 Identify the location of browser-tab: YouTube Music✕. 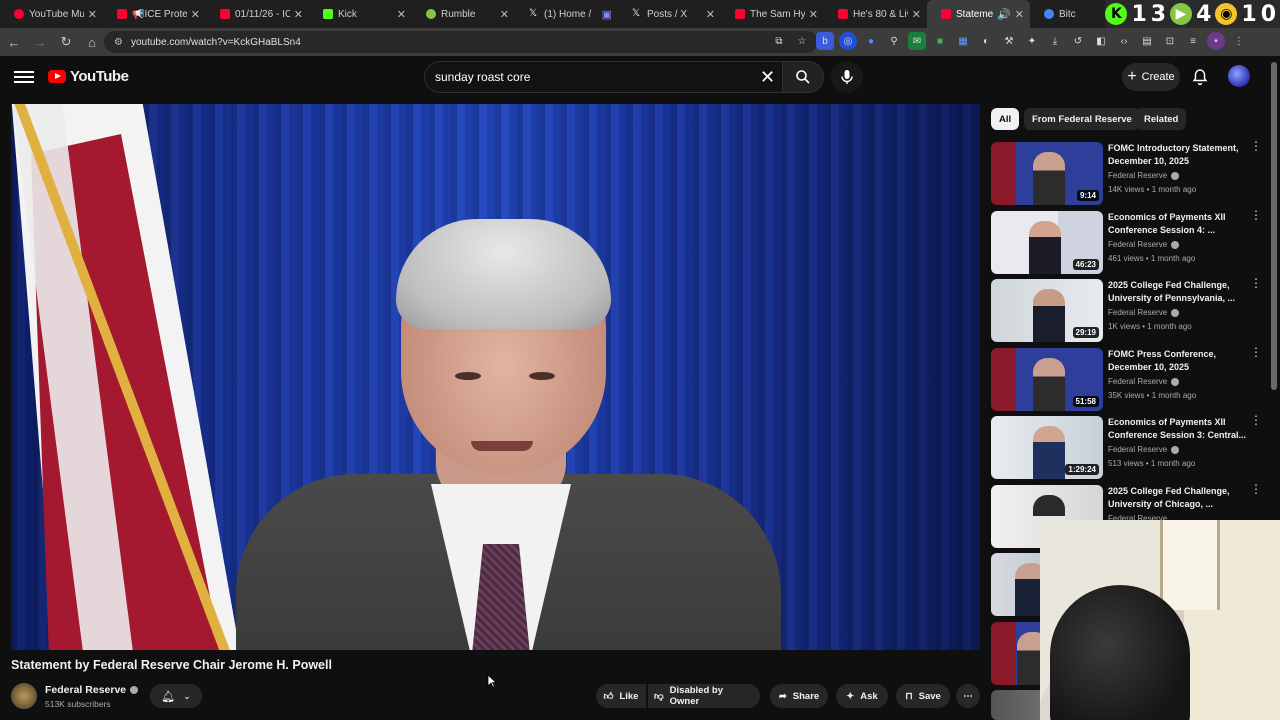
(51, 14).